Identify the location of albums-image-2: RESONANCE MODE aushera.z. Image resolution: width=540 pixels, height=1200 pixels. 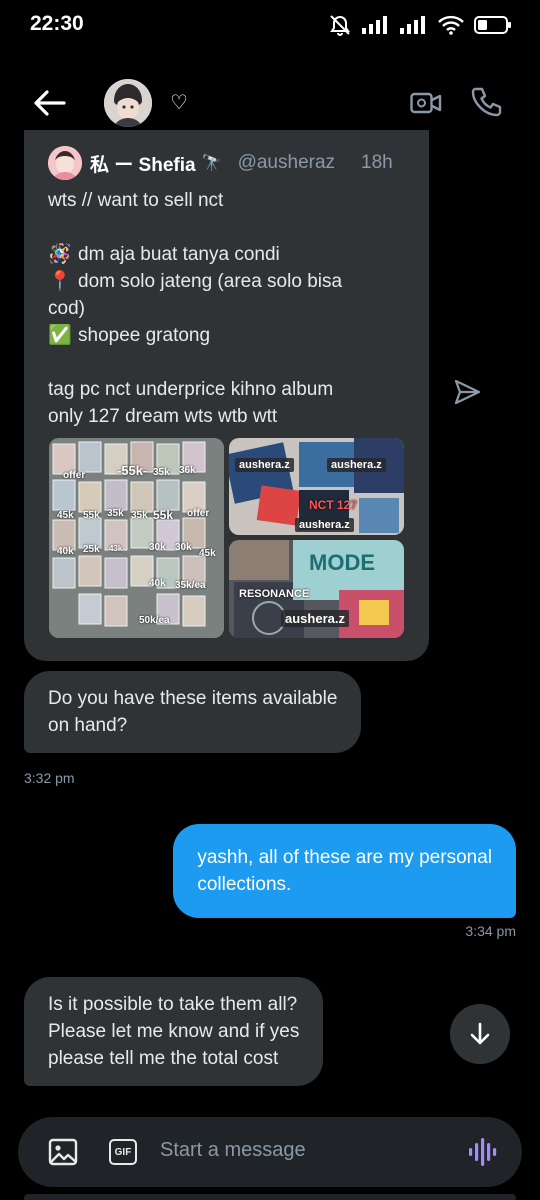
(316, 589).